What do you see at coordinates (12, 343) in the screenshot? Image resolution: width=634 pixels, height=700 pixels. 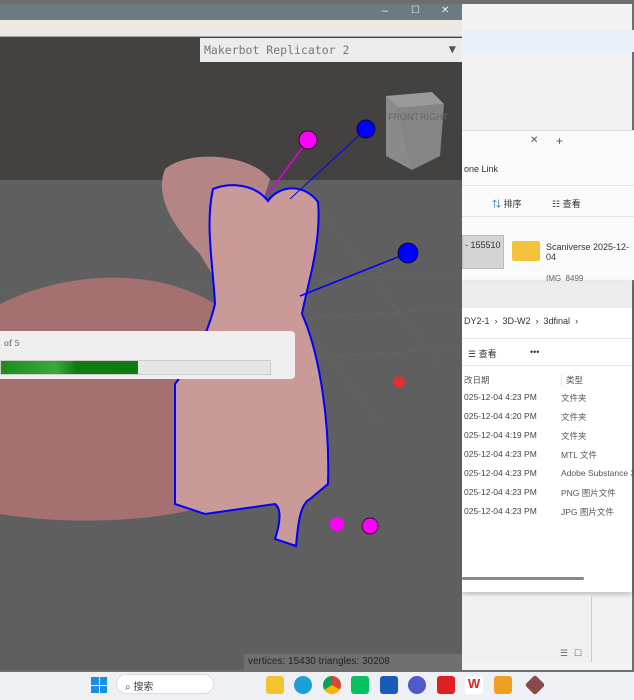 I see `progress-label: of 5` at bounding box center [12, 343].